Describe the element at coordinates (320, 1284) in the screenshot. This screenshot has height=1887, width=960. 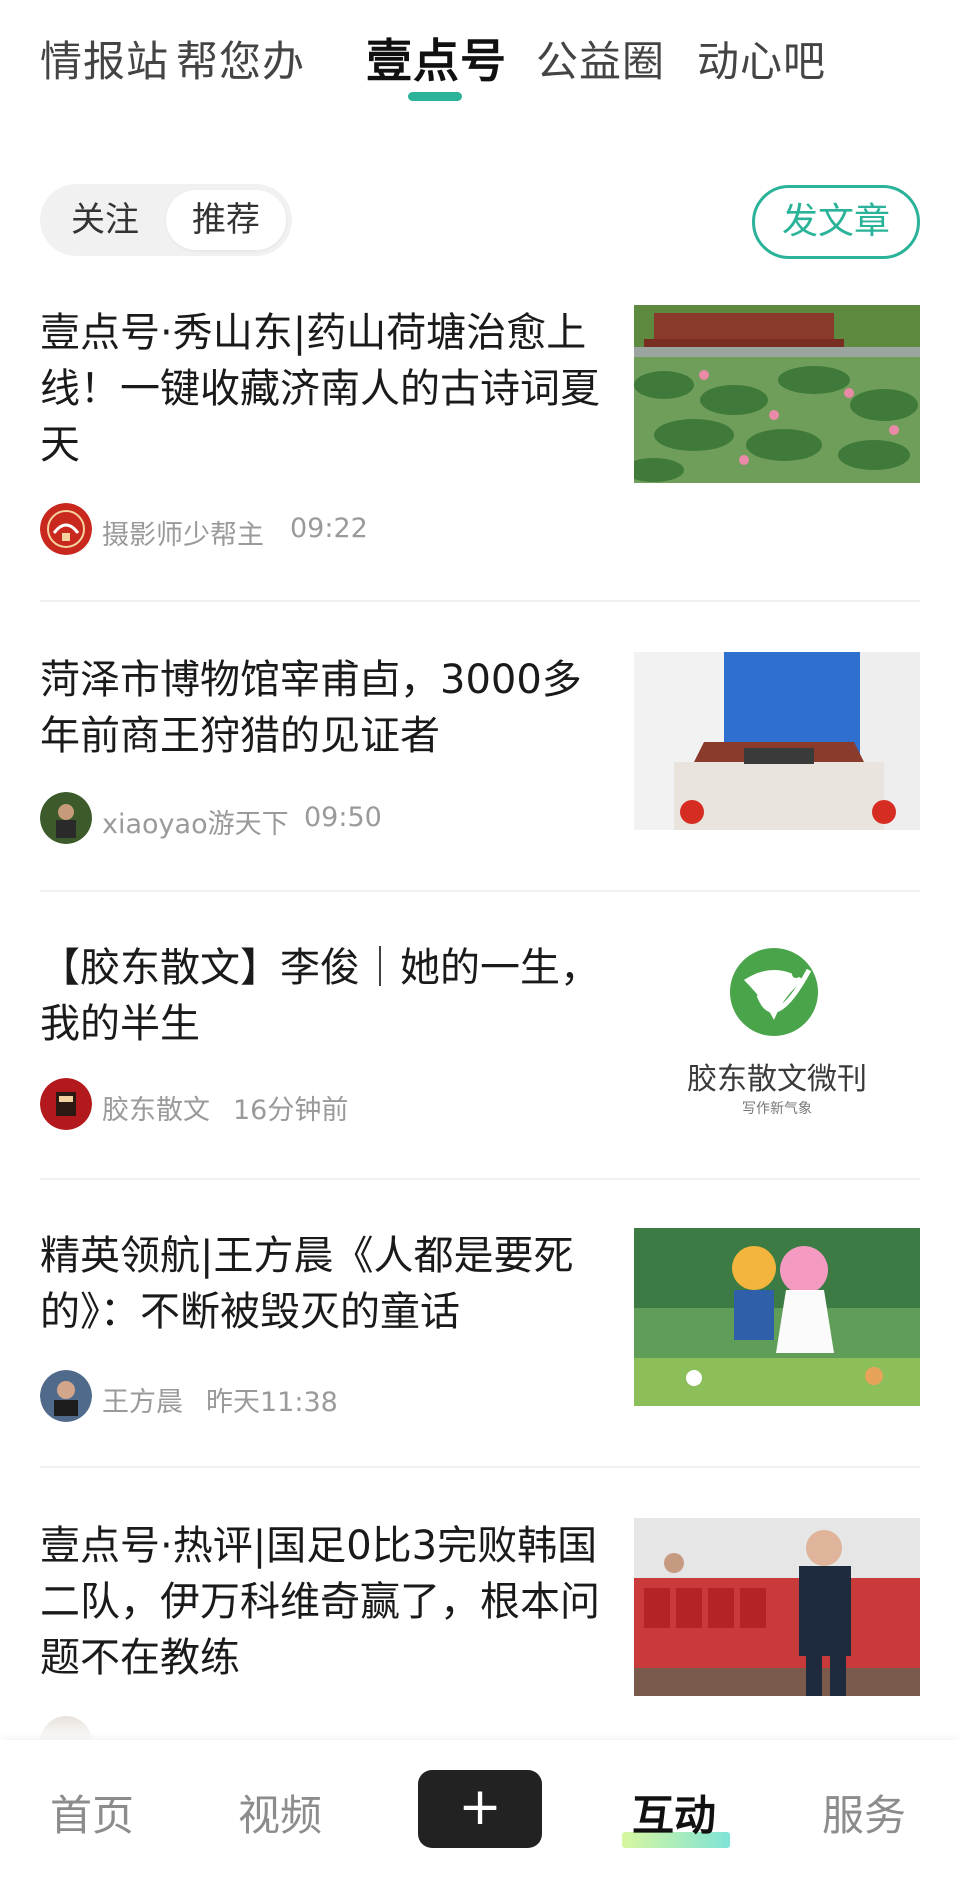
I see `article-title: 精英领航|王方晨《人都是要死的》：不断被毁灭的童话` at that location.